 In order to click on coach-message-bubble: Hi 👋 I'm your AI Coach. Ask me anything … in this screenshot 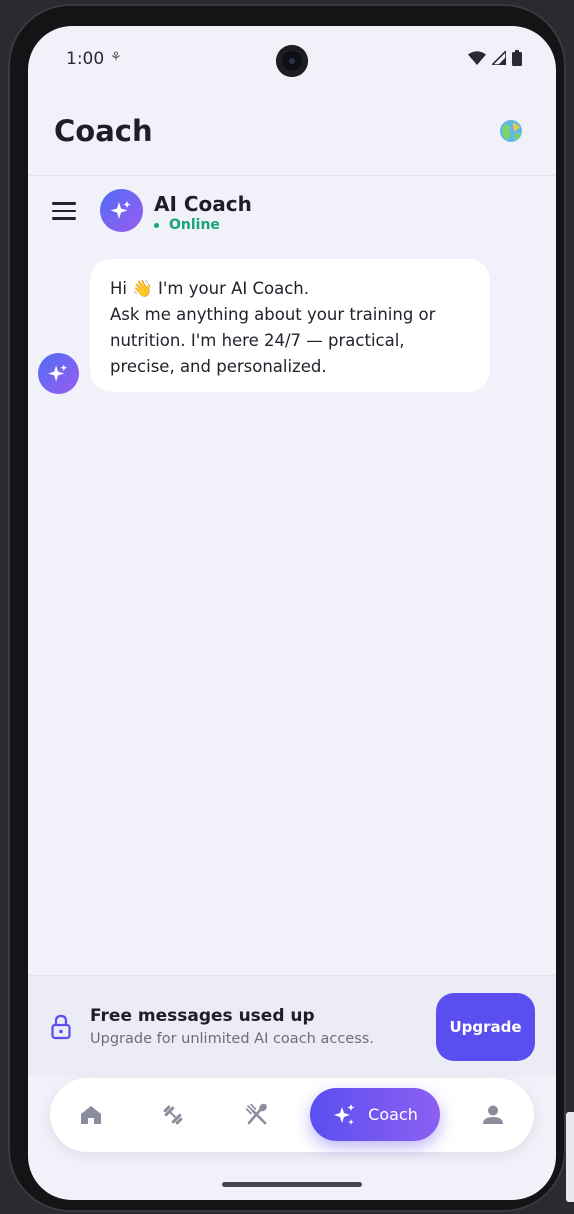, I will do `click(290, 325)`.